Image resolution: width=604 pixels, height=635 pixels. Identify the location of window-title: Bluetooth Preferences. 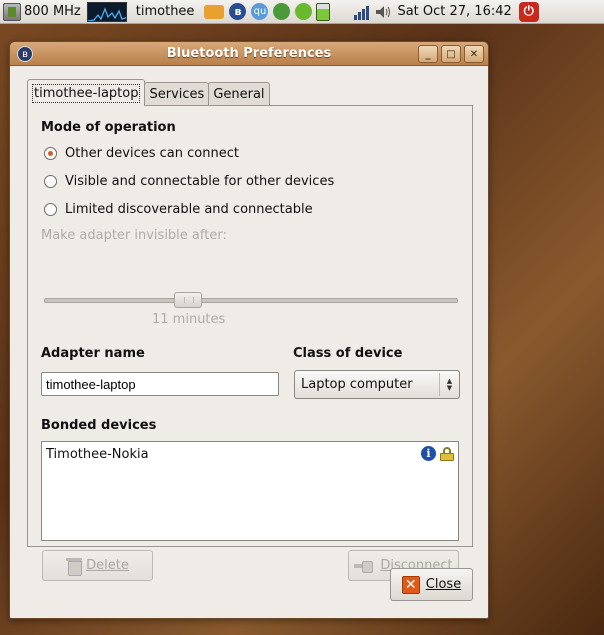
(249, 53).